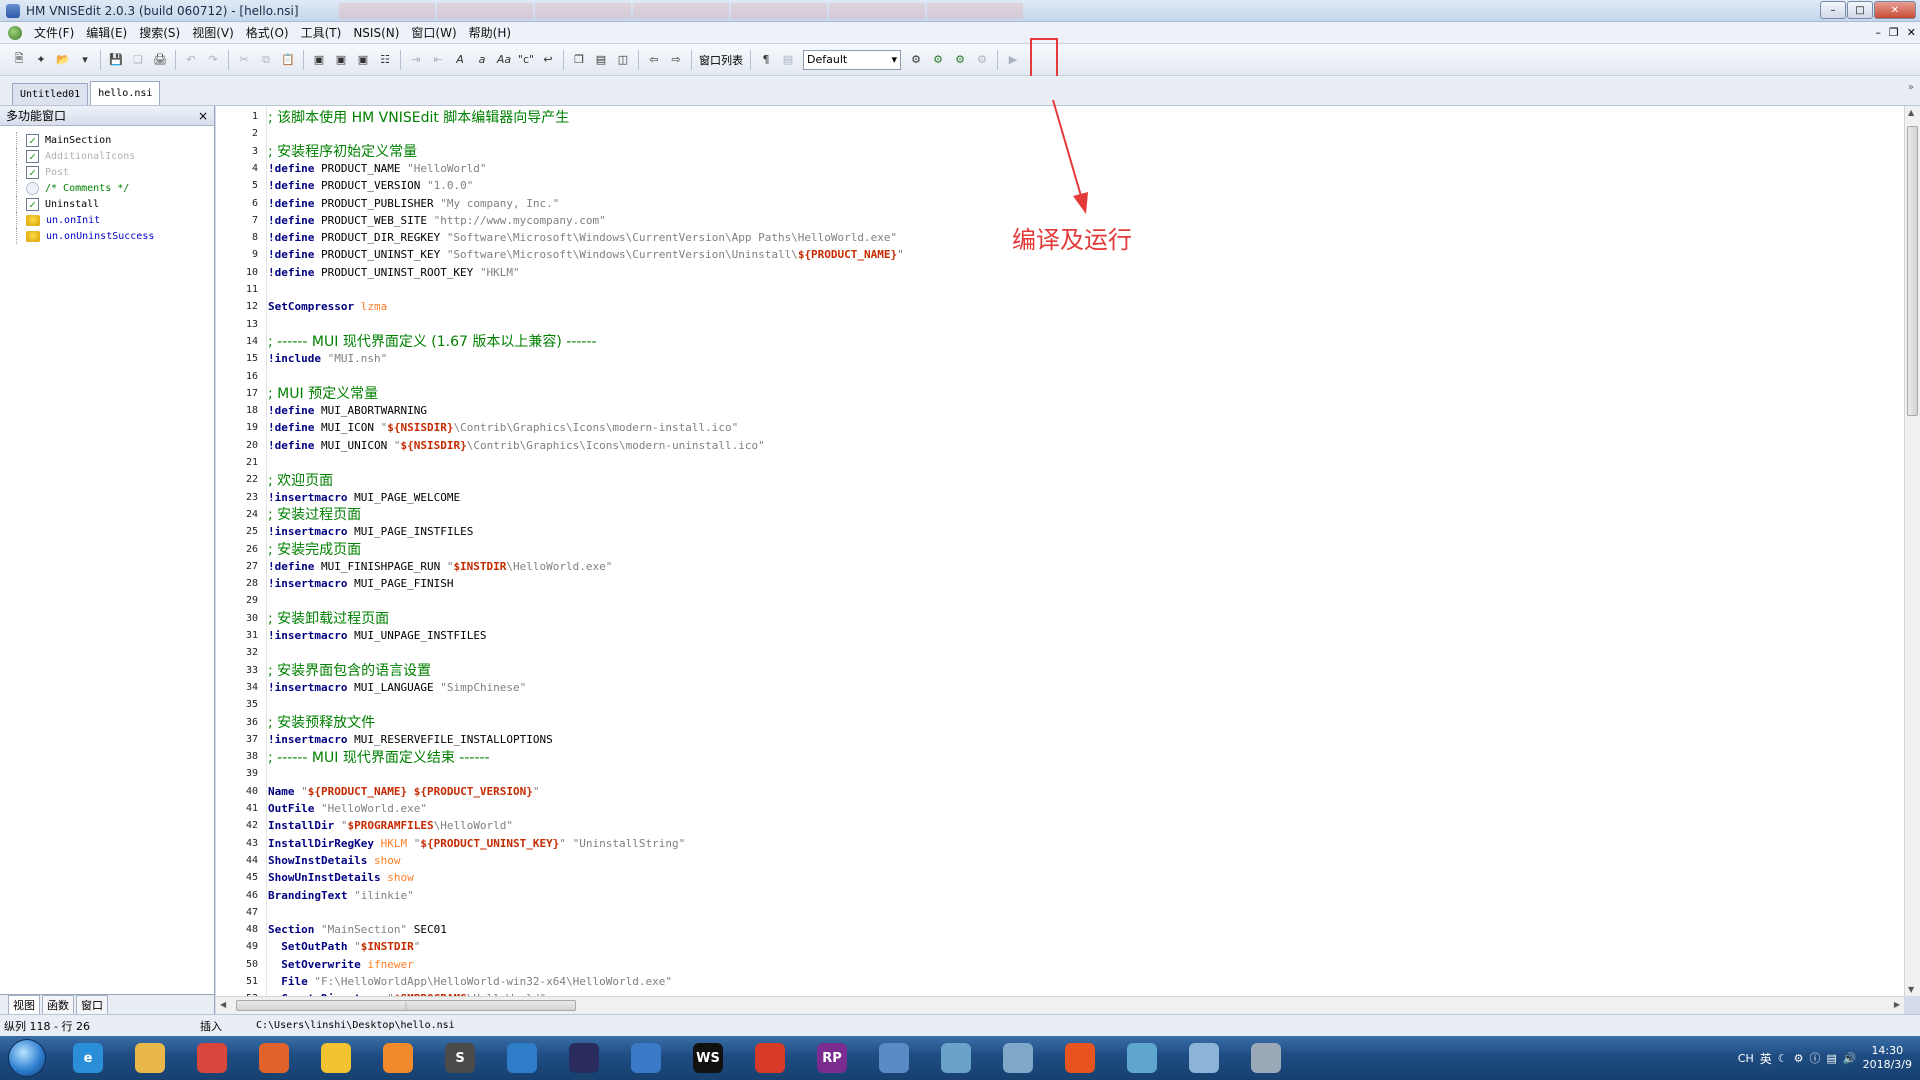 The width and height of the screenshot is (1920, 1080). I want to click on menu-file: 文件(F), so click(54, 32).